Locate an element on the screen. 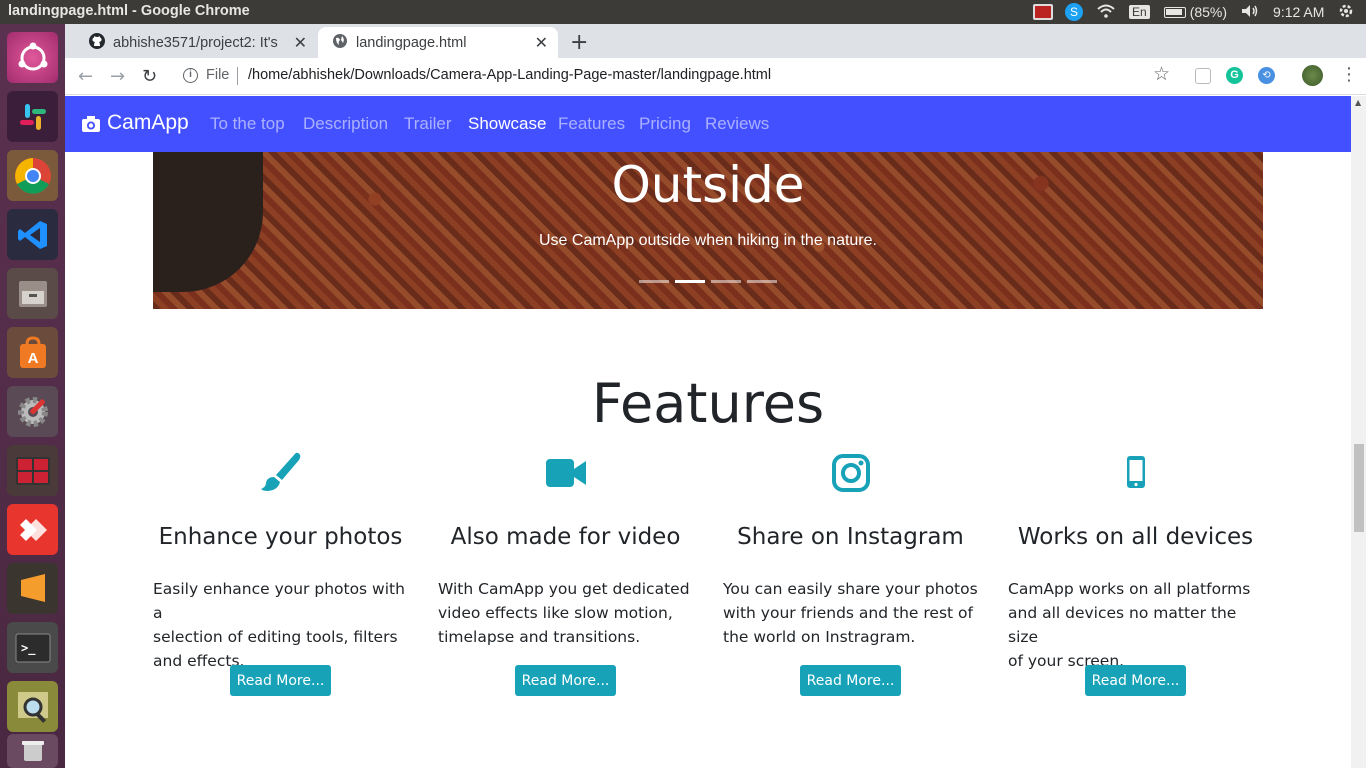 This screenshot has height=768, width=1366. feature-heading: Also made for video is located at coordinates (565, 537).